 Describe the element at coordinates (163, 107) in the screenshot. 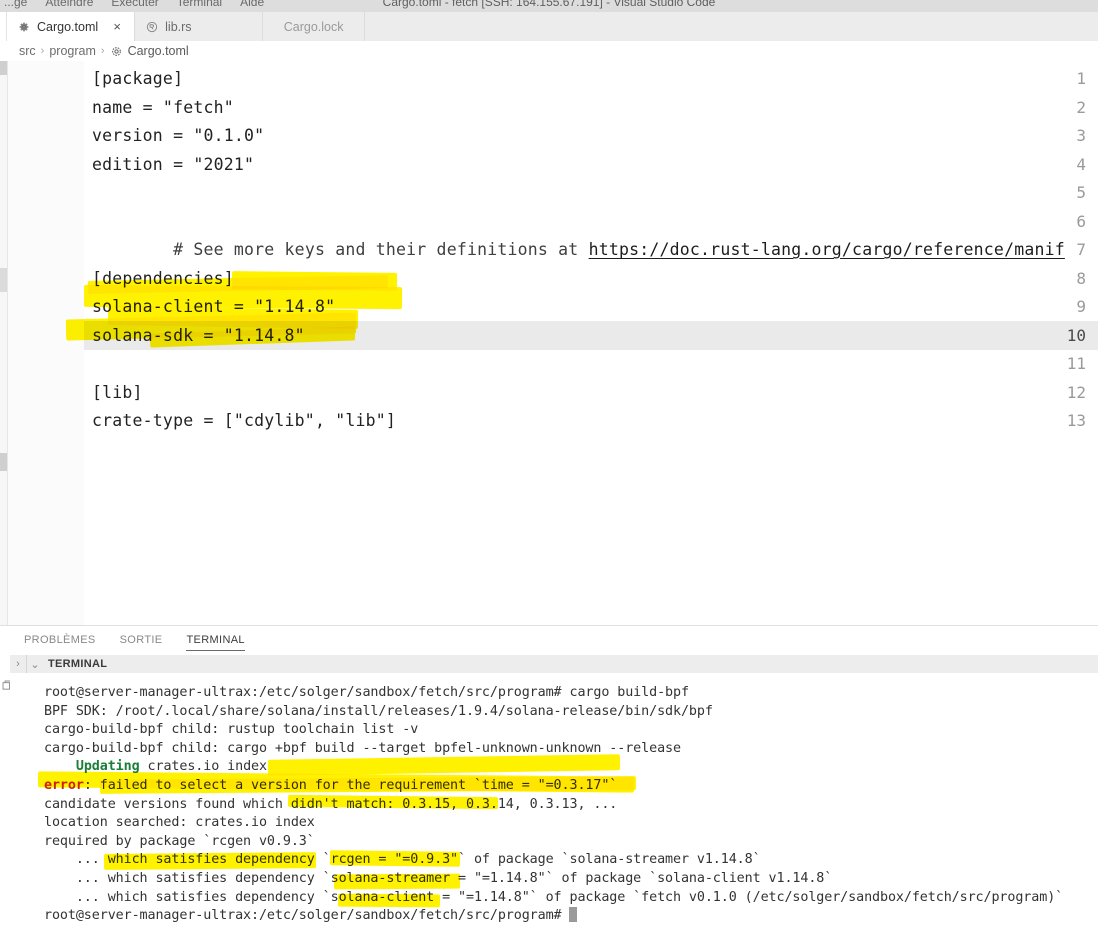

I see `code-line: name = "fetch"` at that location.